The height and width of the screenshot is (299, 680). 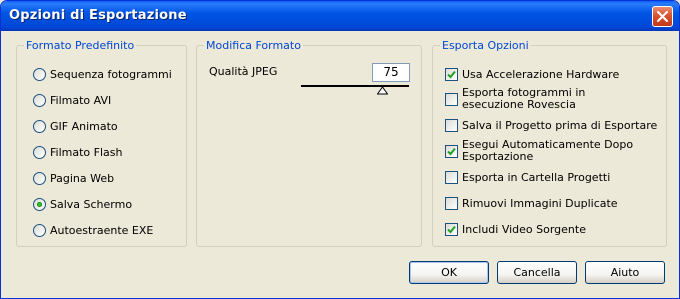 I want to click on preset-option-label: Pagina Web, so click(x=82, y=178).